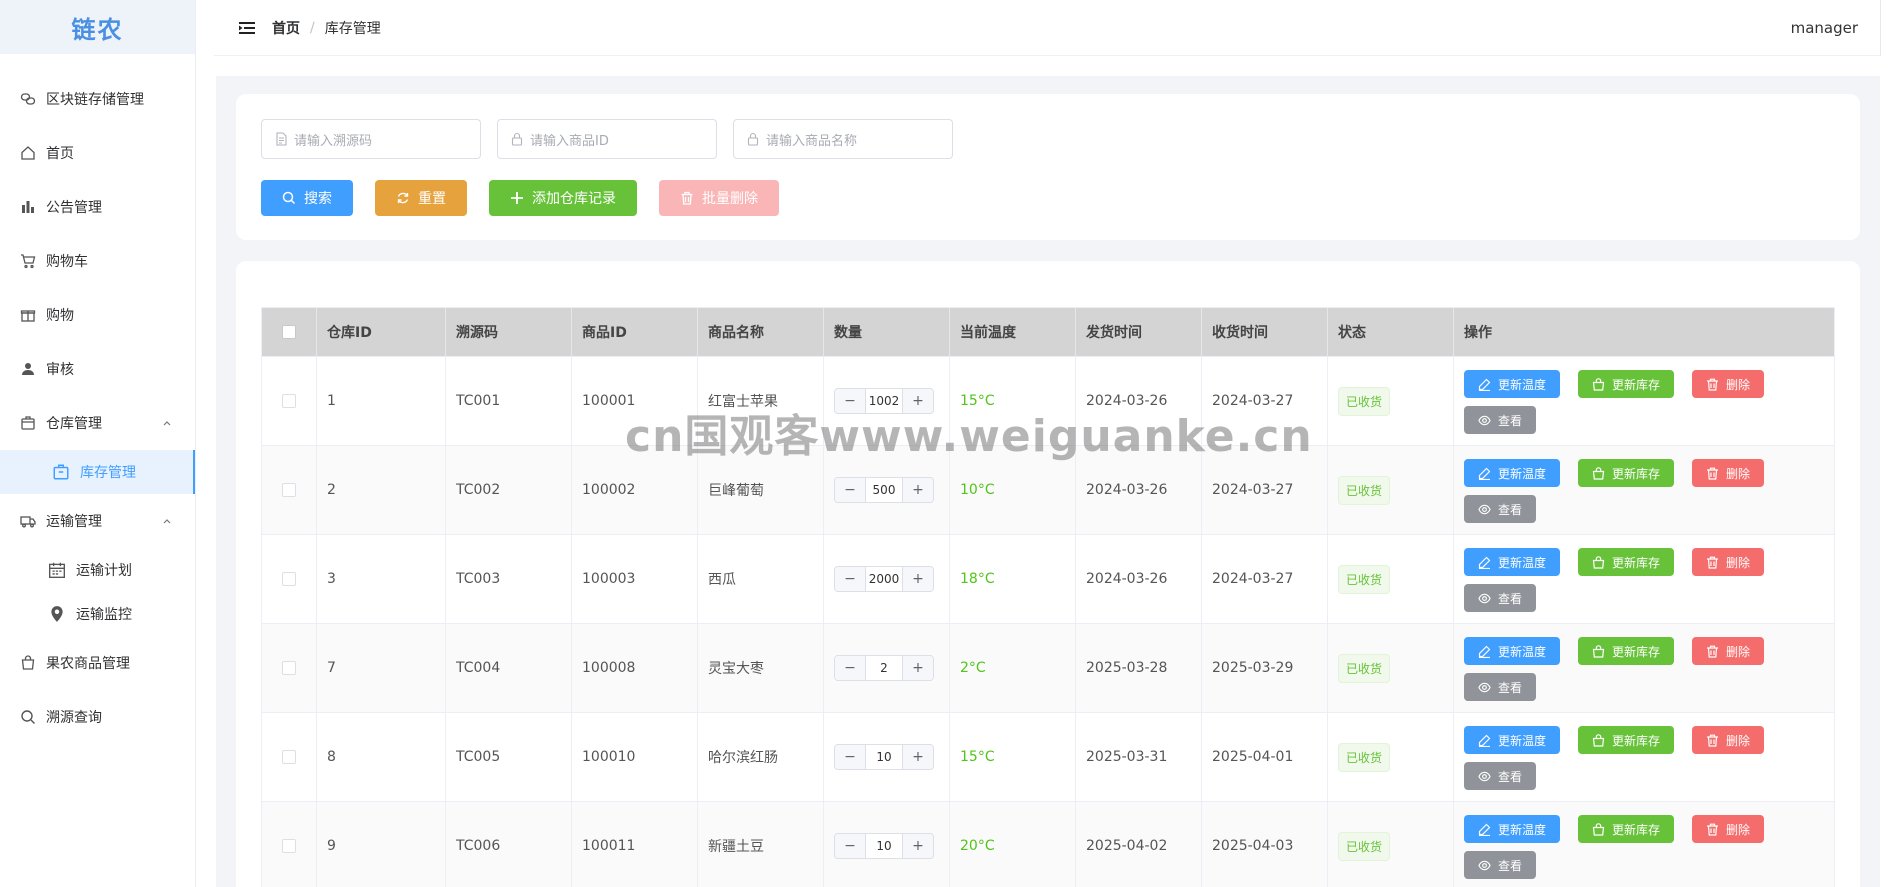  Describe the element at coordinates (167, 423) in the screenshot. I see `chevron-up-icon` at that location.